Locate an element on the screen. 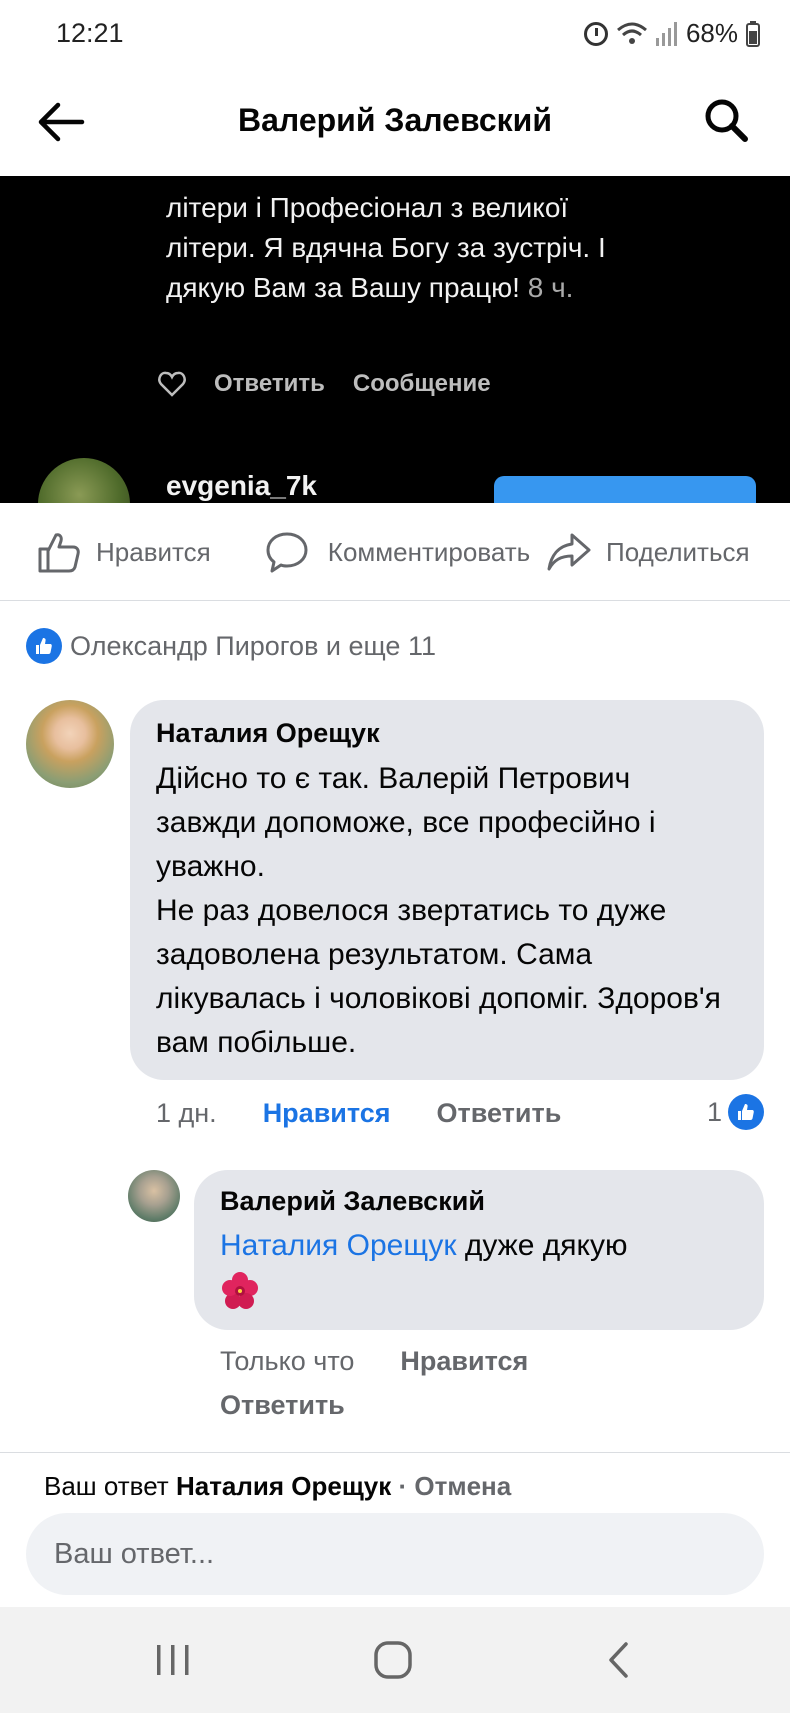 This screenshot has width=790, height=1713. wifi-icon is located at coordinates (632, 34).